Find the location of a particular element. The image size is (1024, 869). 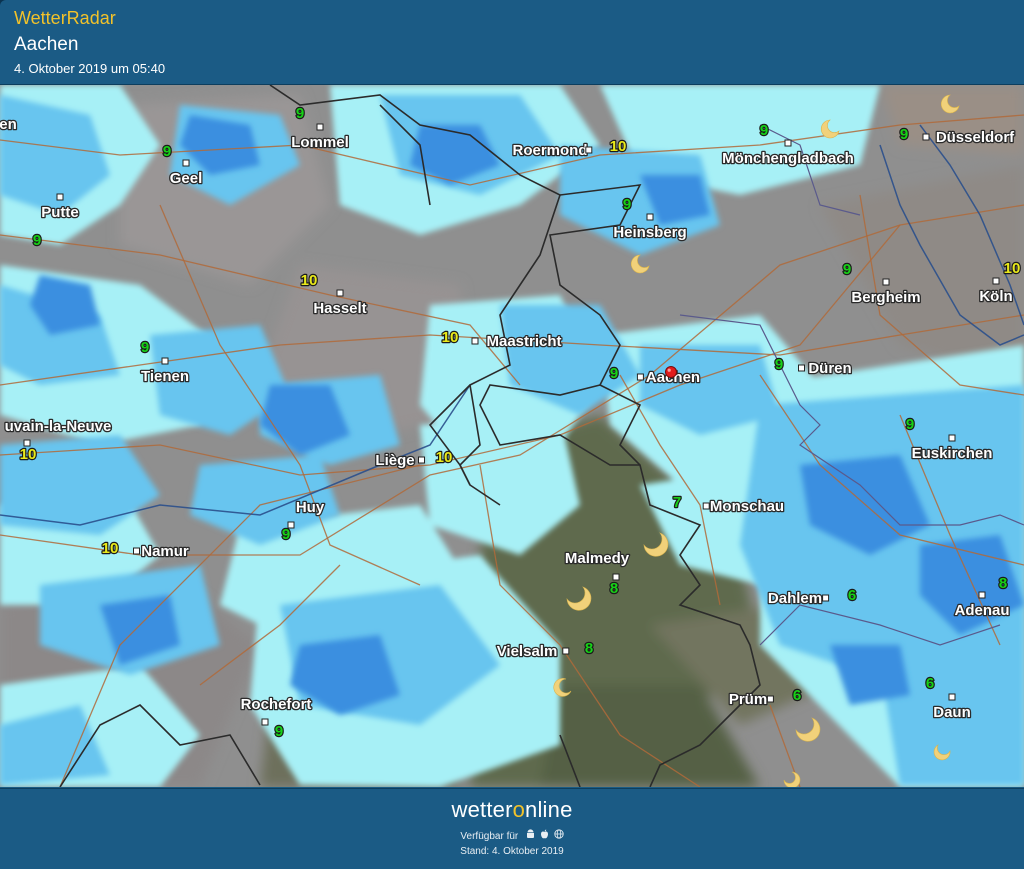

android-icon is located at coordinates (530, 835).